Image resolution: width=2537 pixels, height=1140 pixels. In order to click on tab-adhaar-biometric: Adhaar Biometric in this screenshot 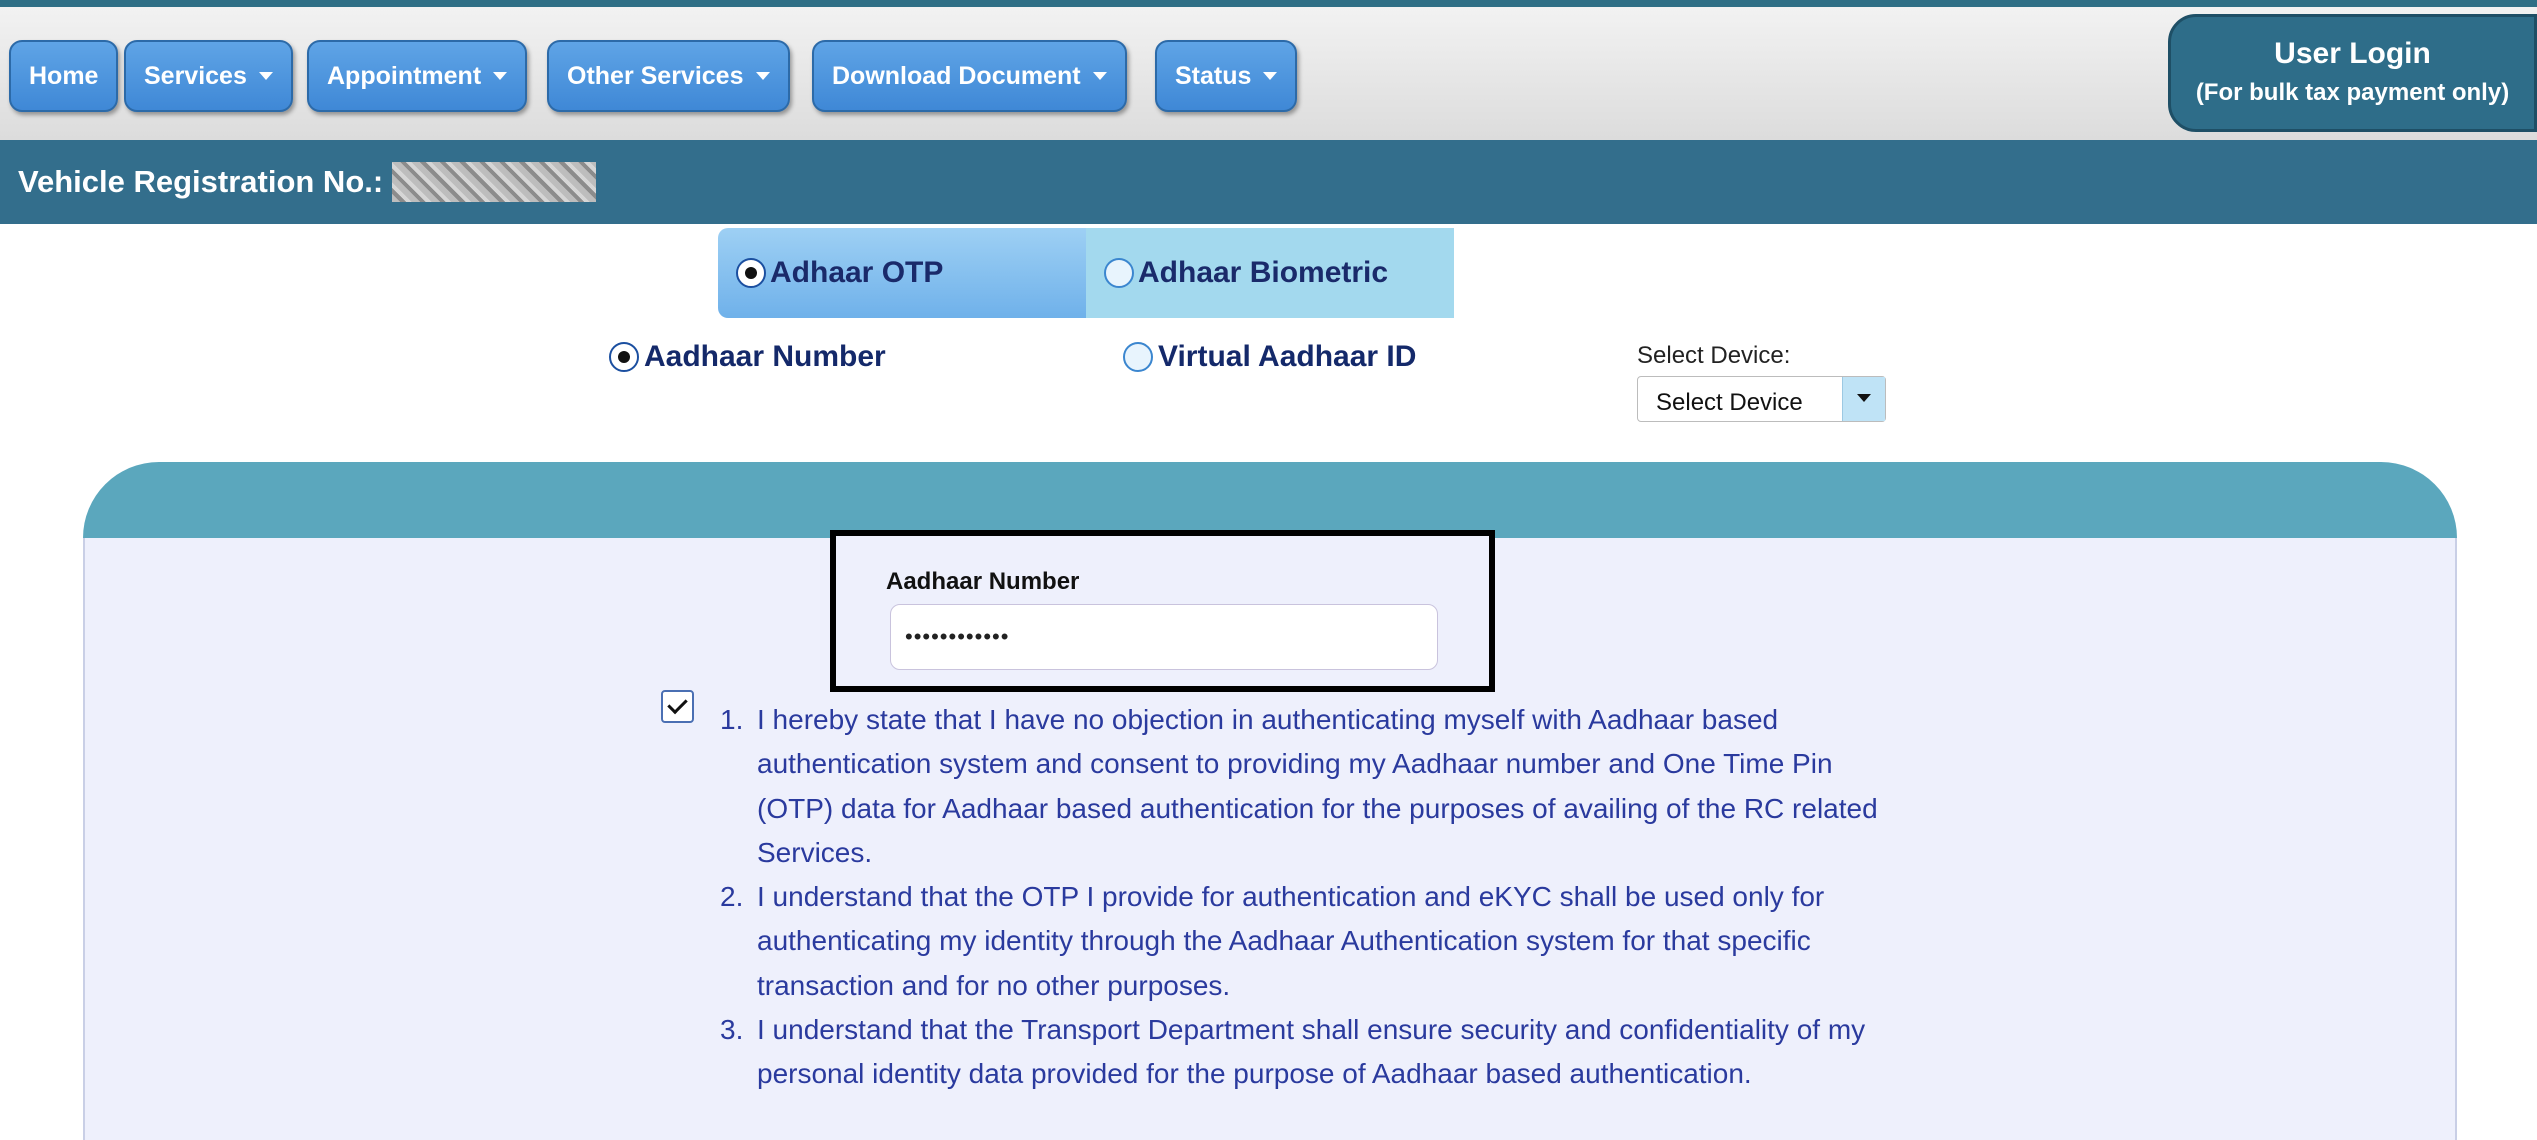, I will do `click(1270, 273)`.